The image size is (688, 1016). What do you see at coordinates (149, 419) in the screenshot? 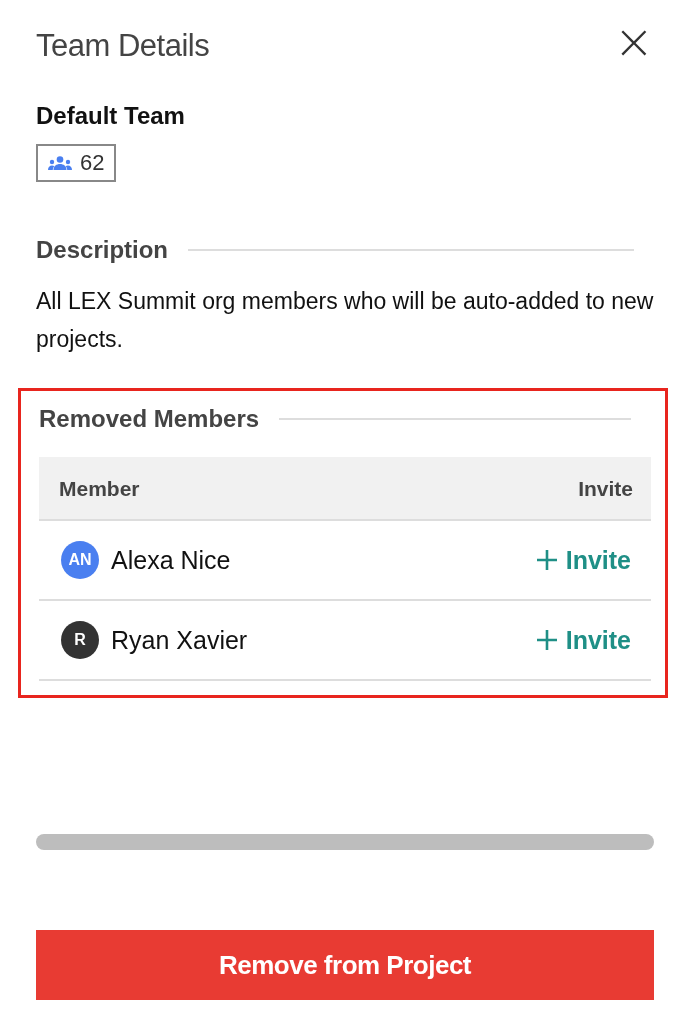
I see `section-heading: Removed Members` at bounding box center [149, 419].